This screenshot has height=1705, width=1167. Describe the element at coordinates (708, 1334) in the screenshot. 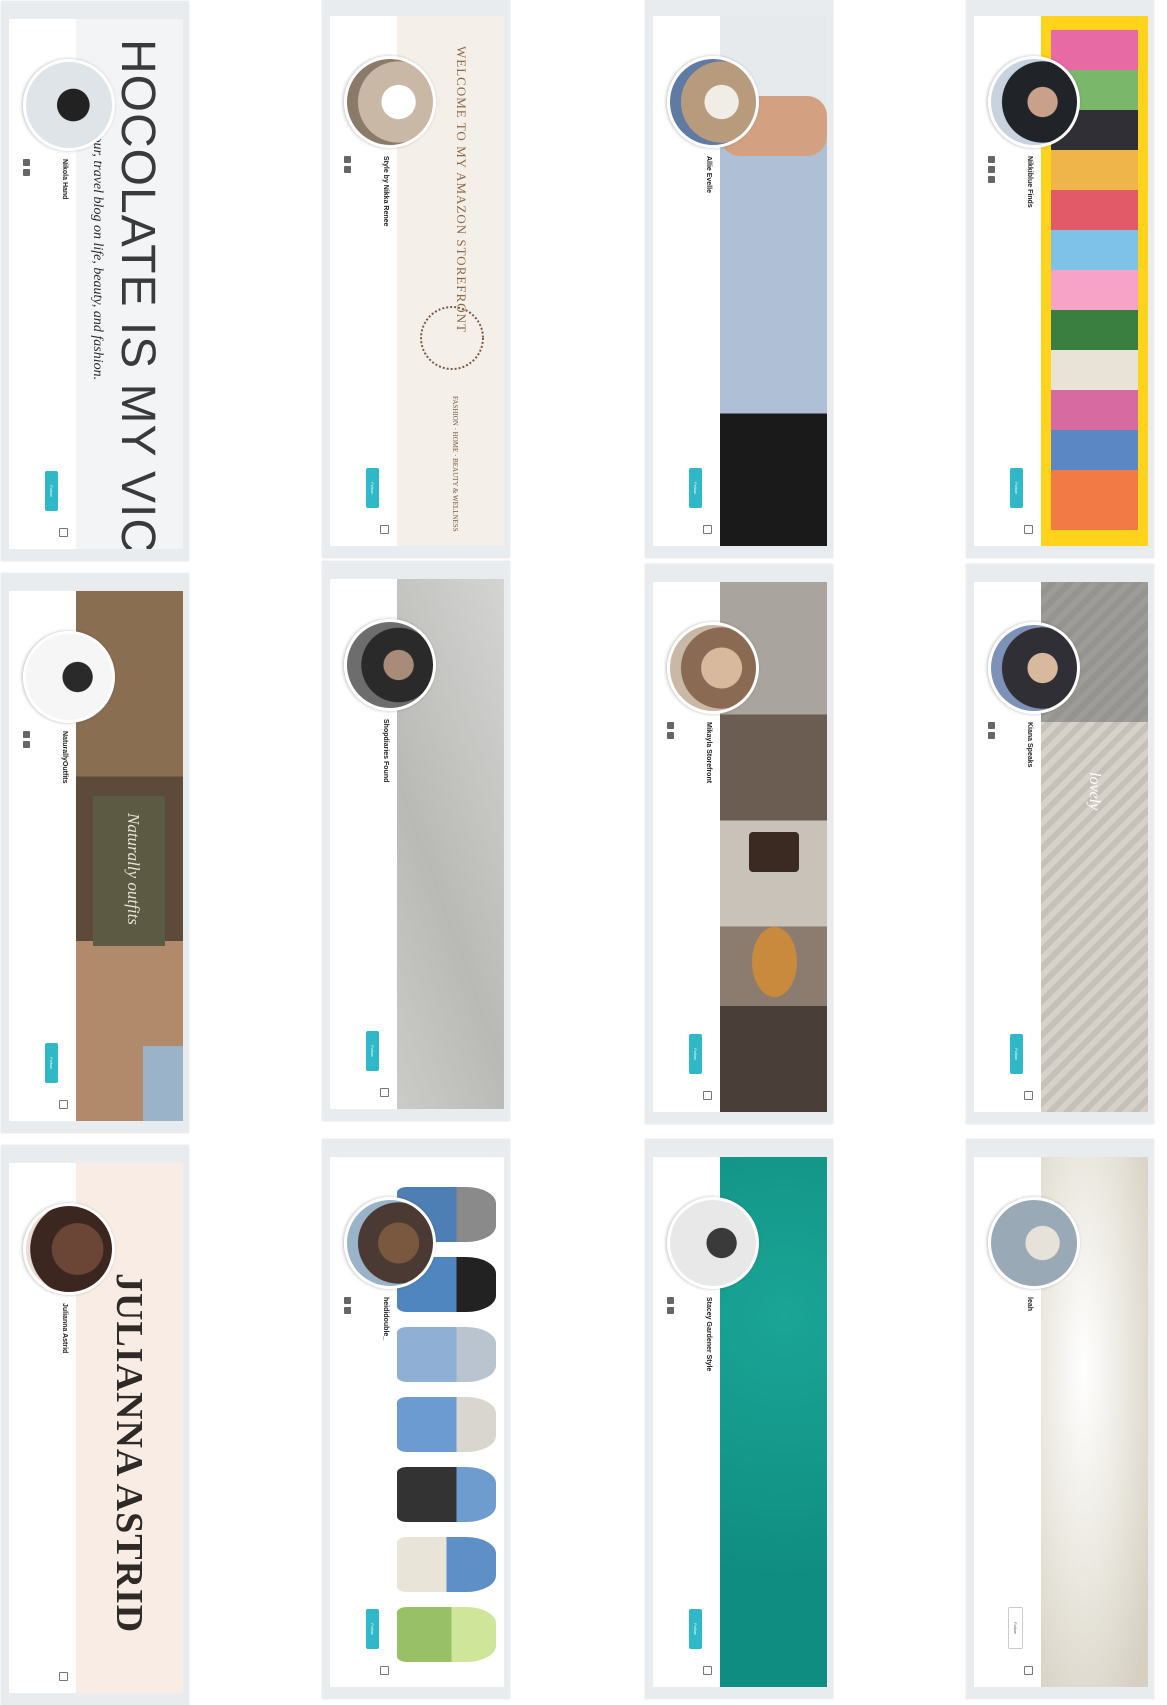

I see `storefront-name: Stacey Gardener Style` at that location.